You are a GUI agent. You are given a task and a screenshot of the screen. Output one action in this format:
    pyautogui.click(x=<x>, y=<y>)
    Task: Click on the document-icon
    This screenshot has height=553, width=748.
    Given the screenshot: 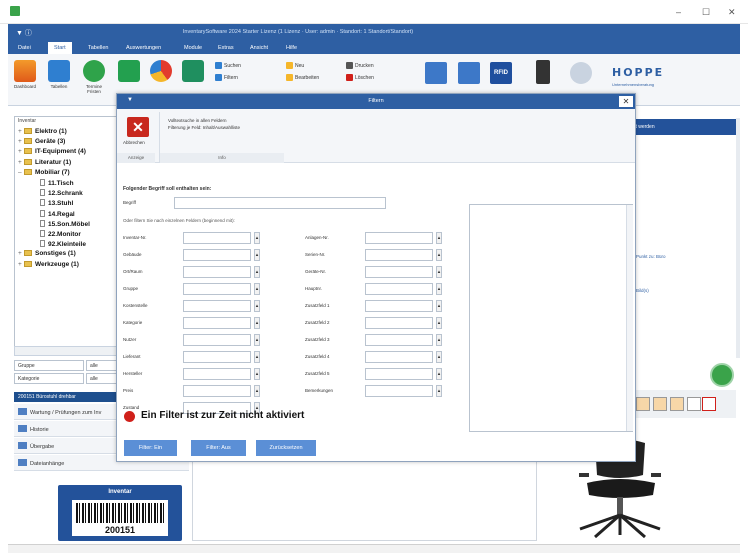 What is the action you would take?
    pyautogui.click(x=42, y=213)
    